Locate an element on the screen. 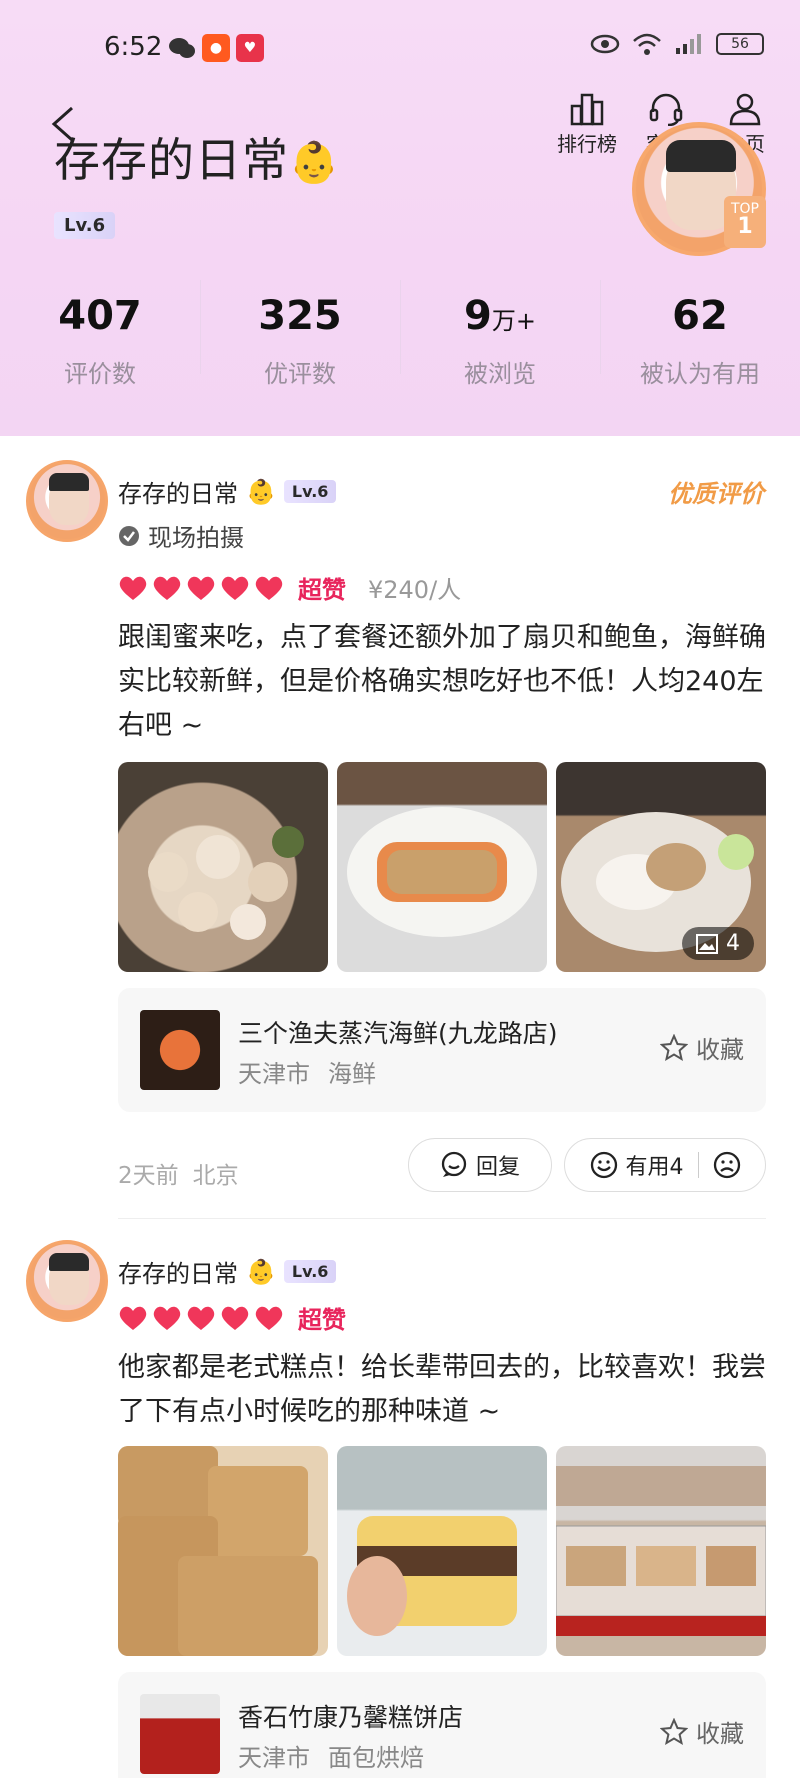  photo-count-badge: 4 is located at coordinates (718, 943).